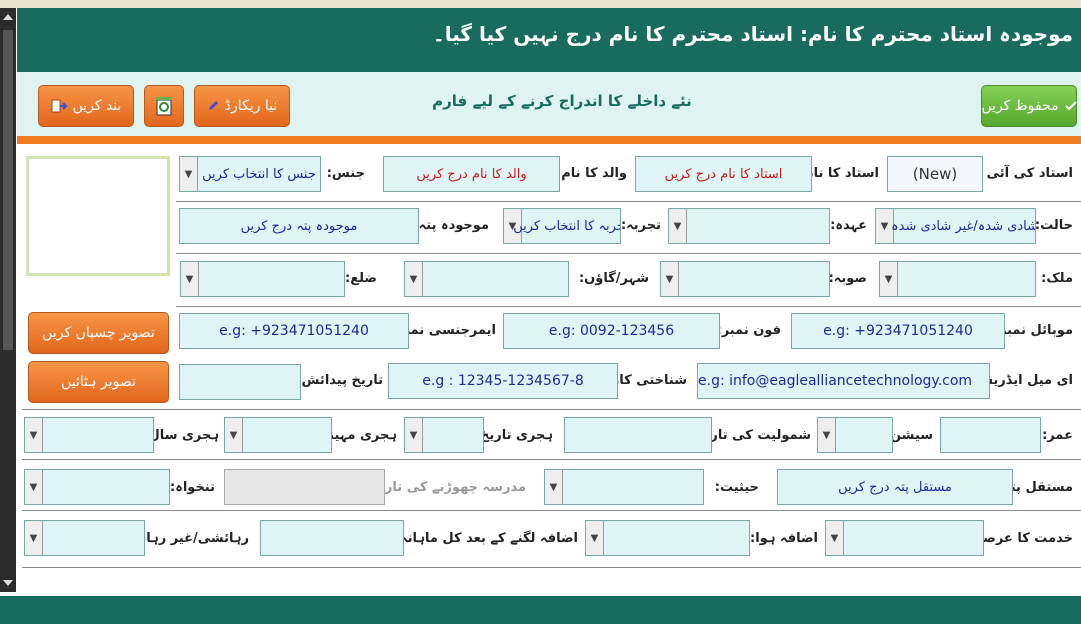 Image resolution: width=1081 pixels, height=624 pixels. I want to click on hijri-date-select: ▼, so click(444, 435).